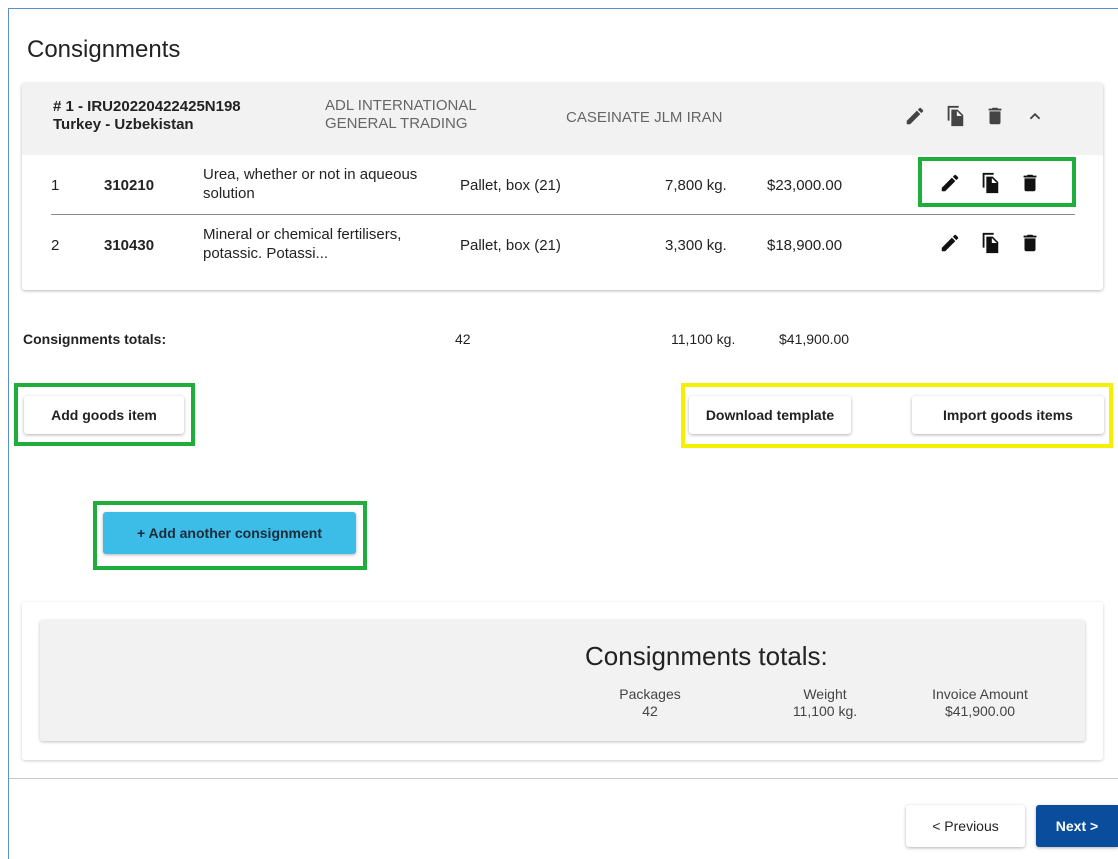 This screenshot has height=859, width=1118. Describe the element at coordinates (805, 185) in the screenshot. I see `goods-amount: $23,000.00` at that location.